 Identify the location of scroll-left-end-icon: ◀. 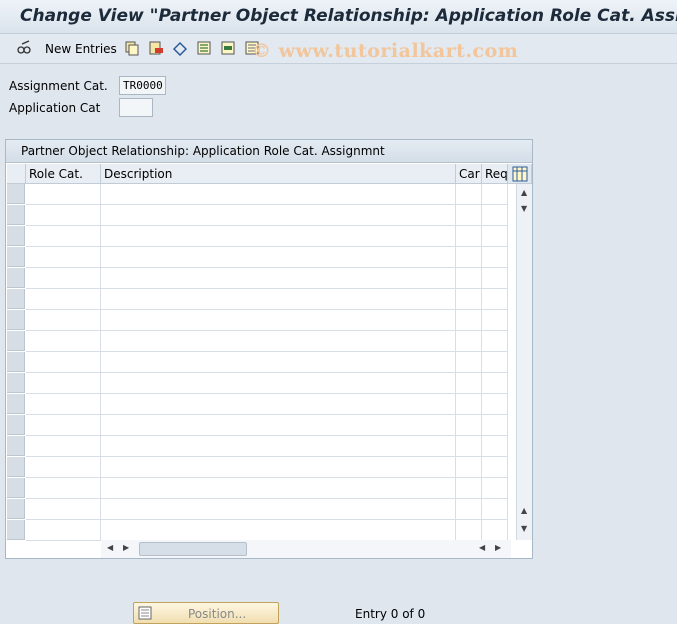
(482, 547).